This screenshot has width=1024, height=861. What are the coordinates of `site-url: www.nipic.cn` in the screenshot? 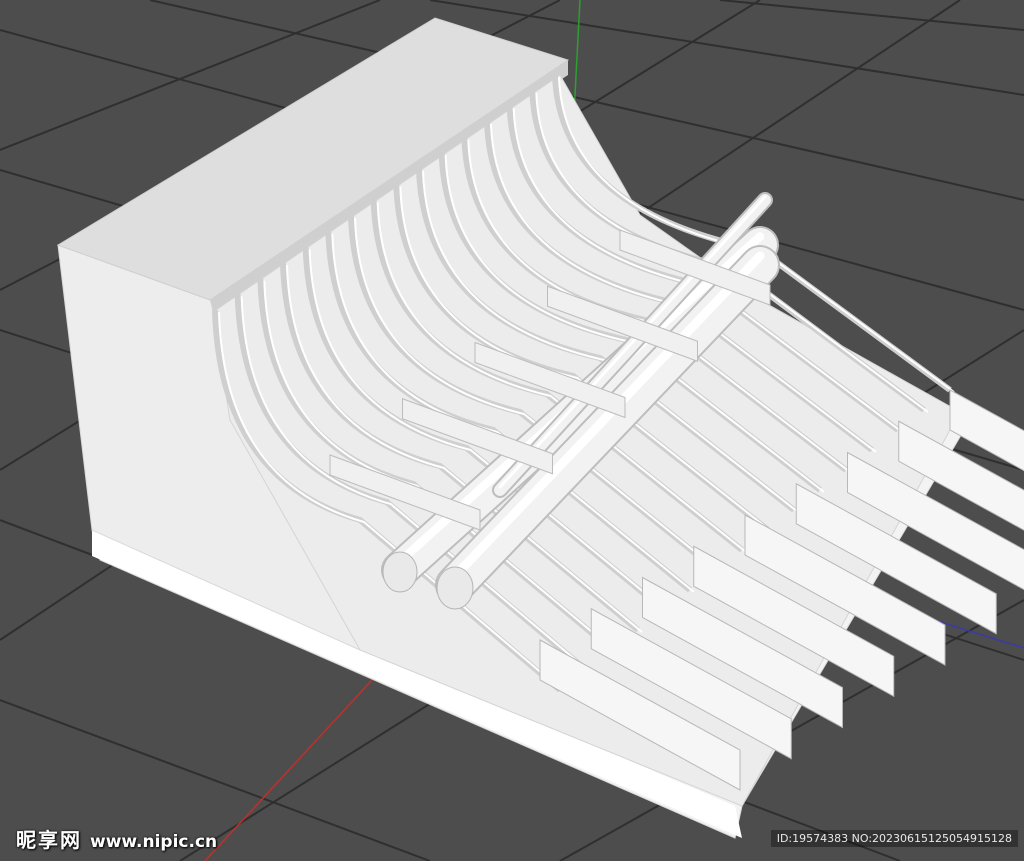 It's located at (154, 842).